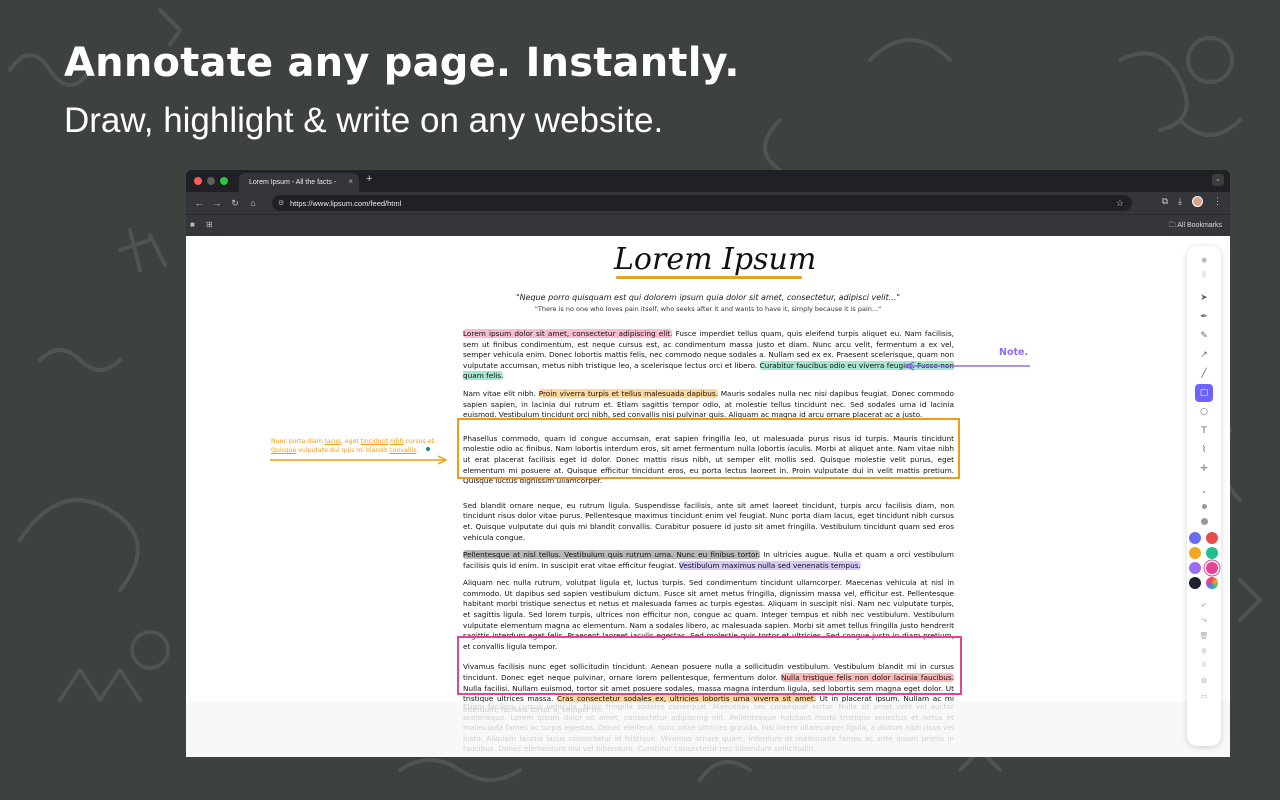 The width and height of the screenshot is (1280, 800). What do you see at coordinates (1204, 298) in the screenshot?
I see `cursor-icon: ➤` at bounding box center [1204, 298].